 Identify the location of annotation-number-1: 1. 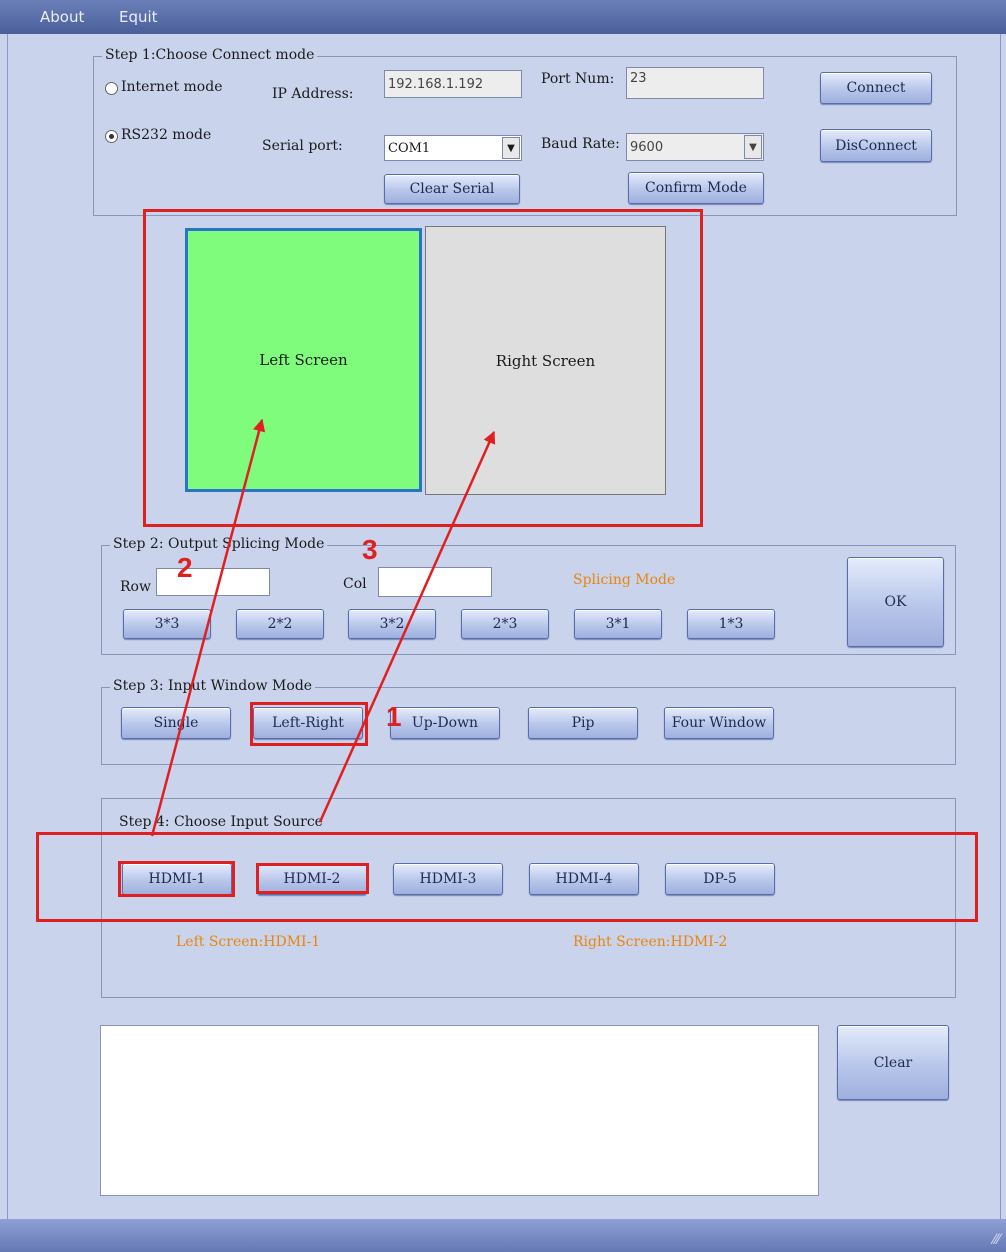
(394, 716).